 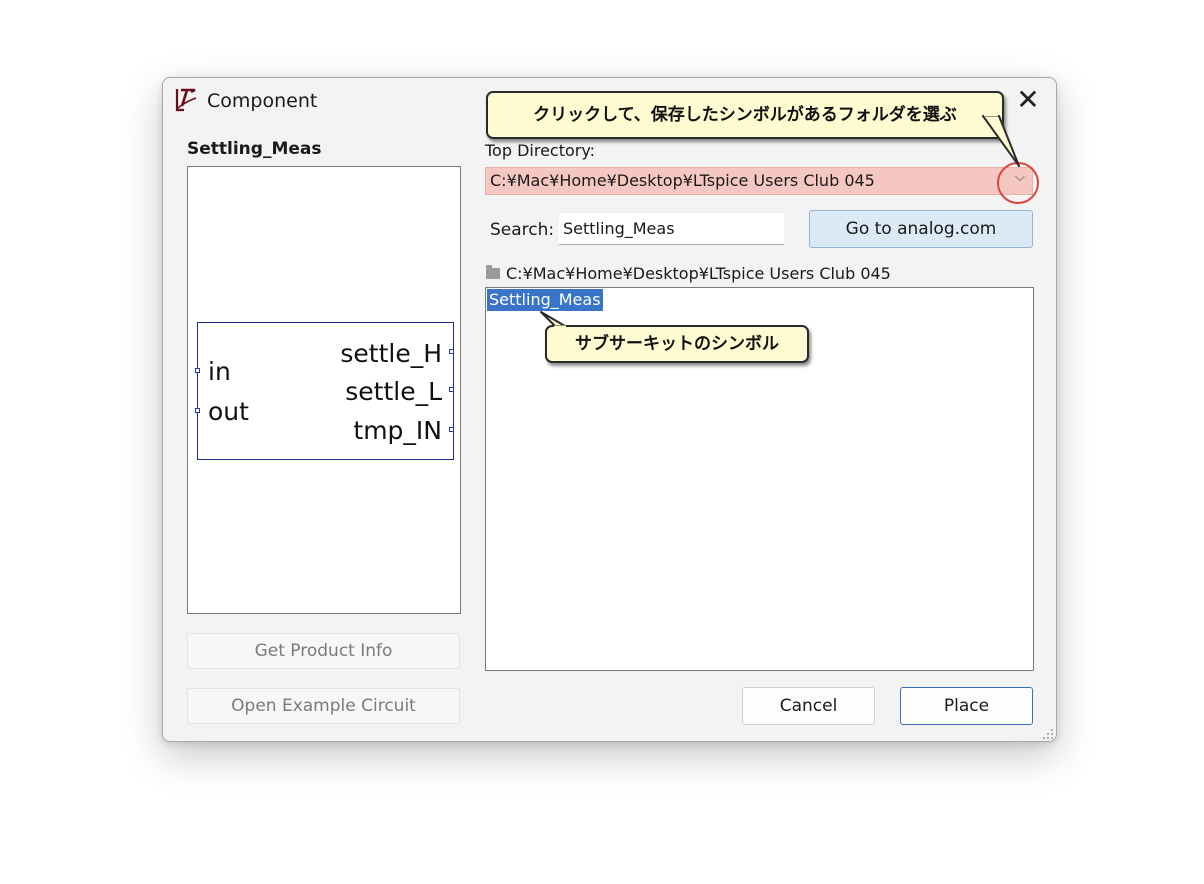 I want to click on pin-label-settle-l: settle_L, so click(x=393, y=391).